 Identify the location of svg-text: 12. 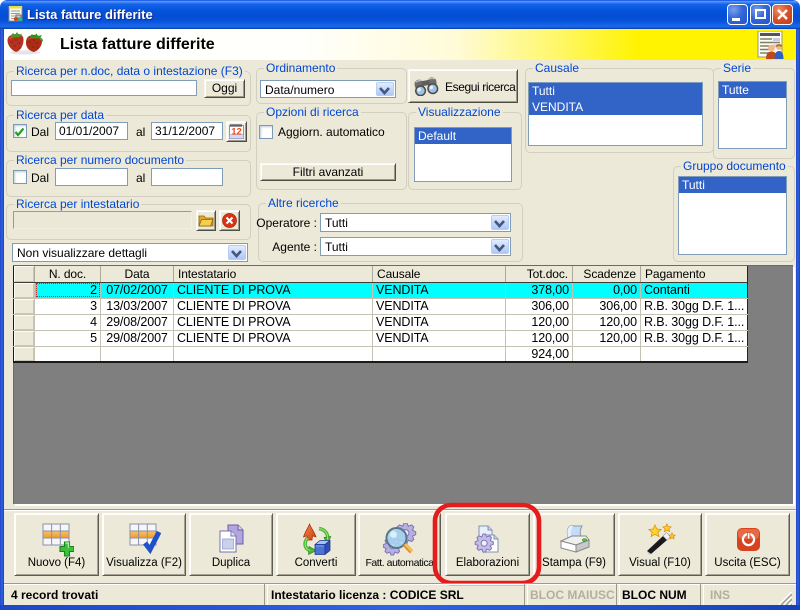
(236, 132).